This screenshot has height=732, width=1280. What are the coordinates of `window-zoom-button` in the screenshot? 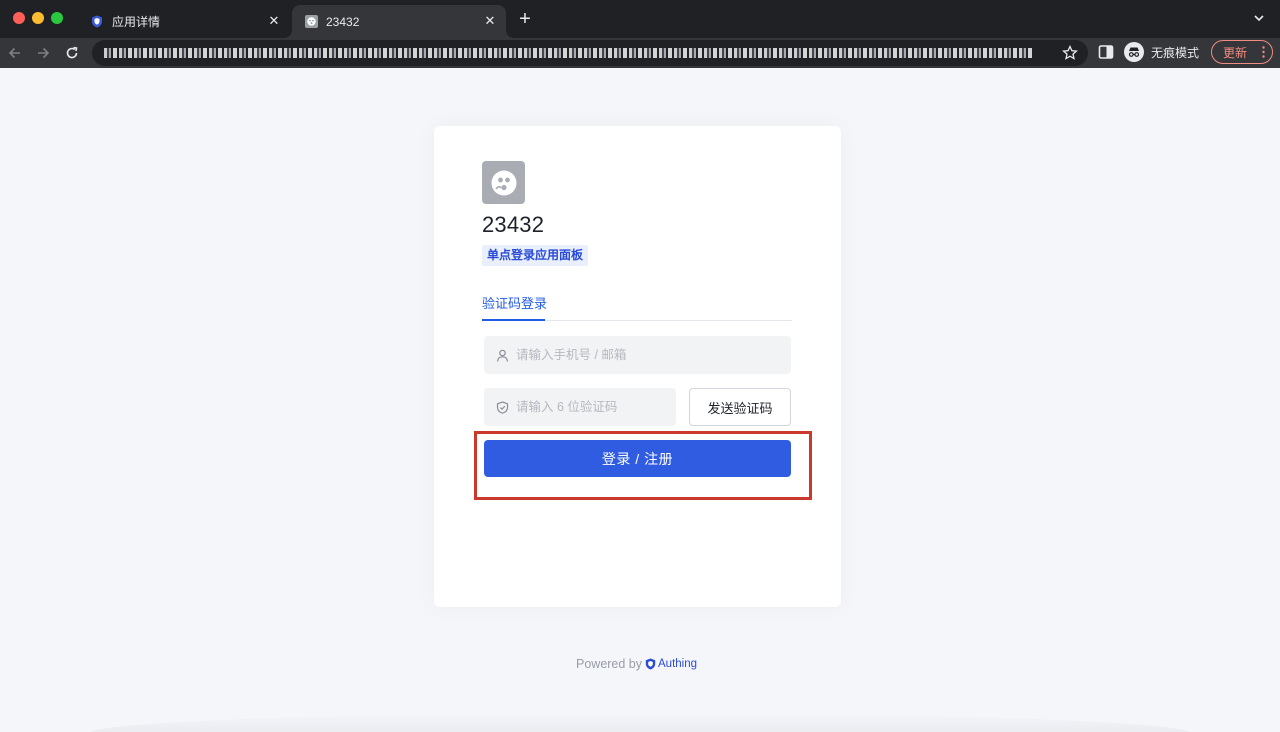 It's located at (57, 18).